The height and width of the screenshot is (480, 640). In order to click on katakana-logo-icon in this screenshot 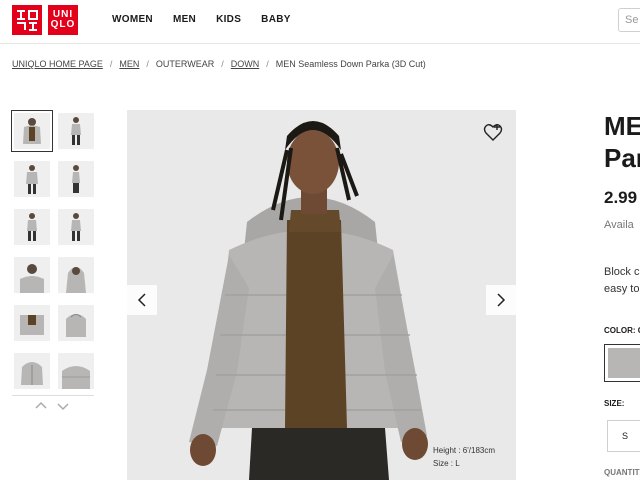, I will do `click(27, 20)`.